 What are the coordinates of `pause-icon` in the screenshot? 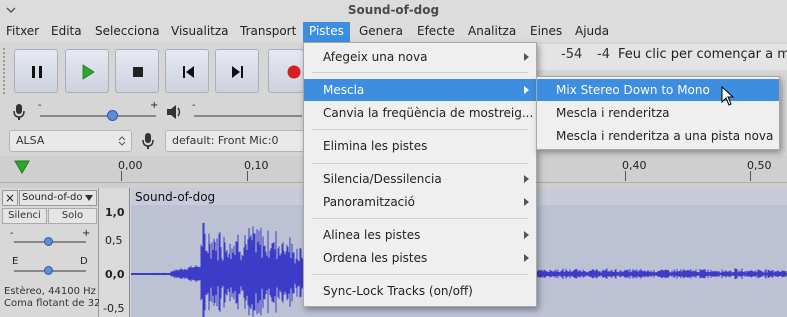 It's located at (37, 72).